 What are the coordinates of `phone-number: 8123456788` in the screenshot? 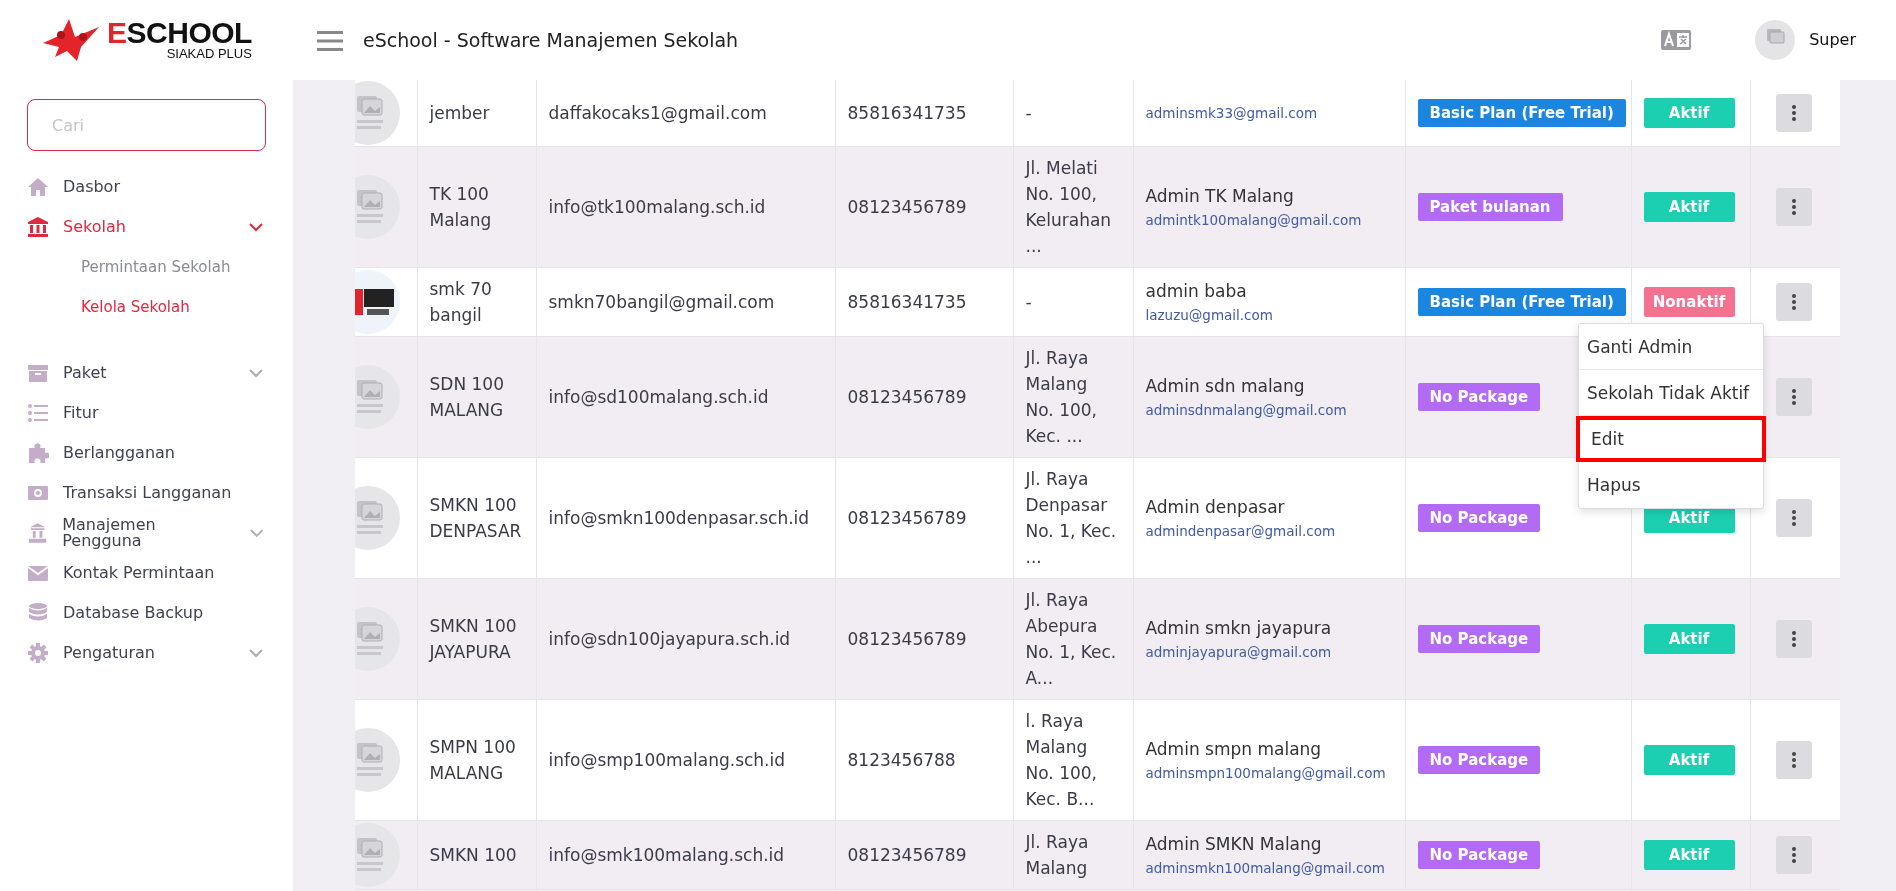 It's located at (924, 760).